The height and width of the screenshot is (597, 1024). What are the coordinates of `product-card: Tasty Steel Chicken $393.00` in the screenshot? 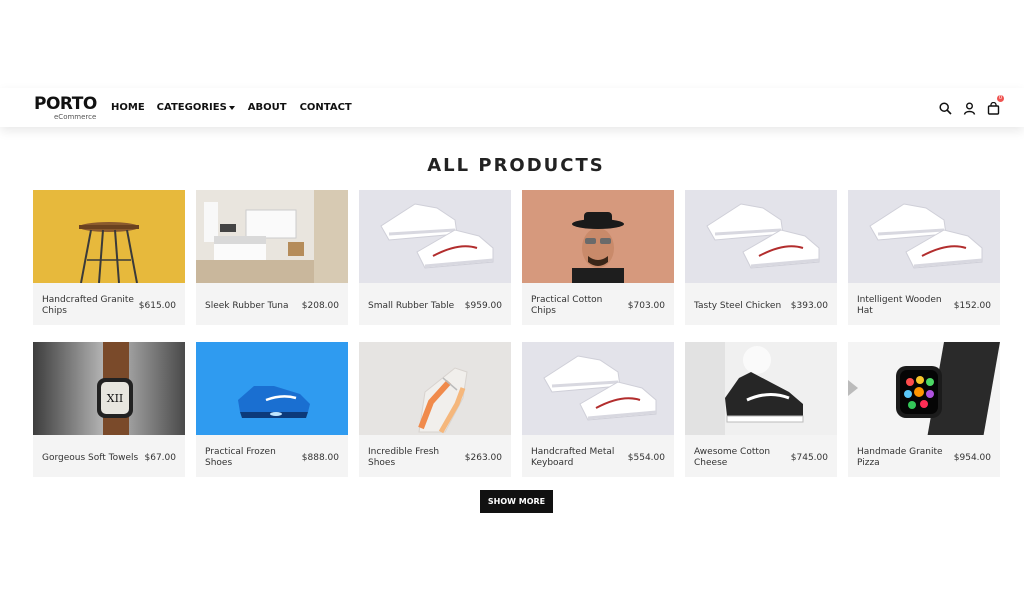 It's located at (761, 257).